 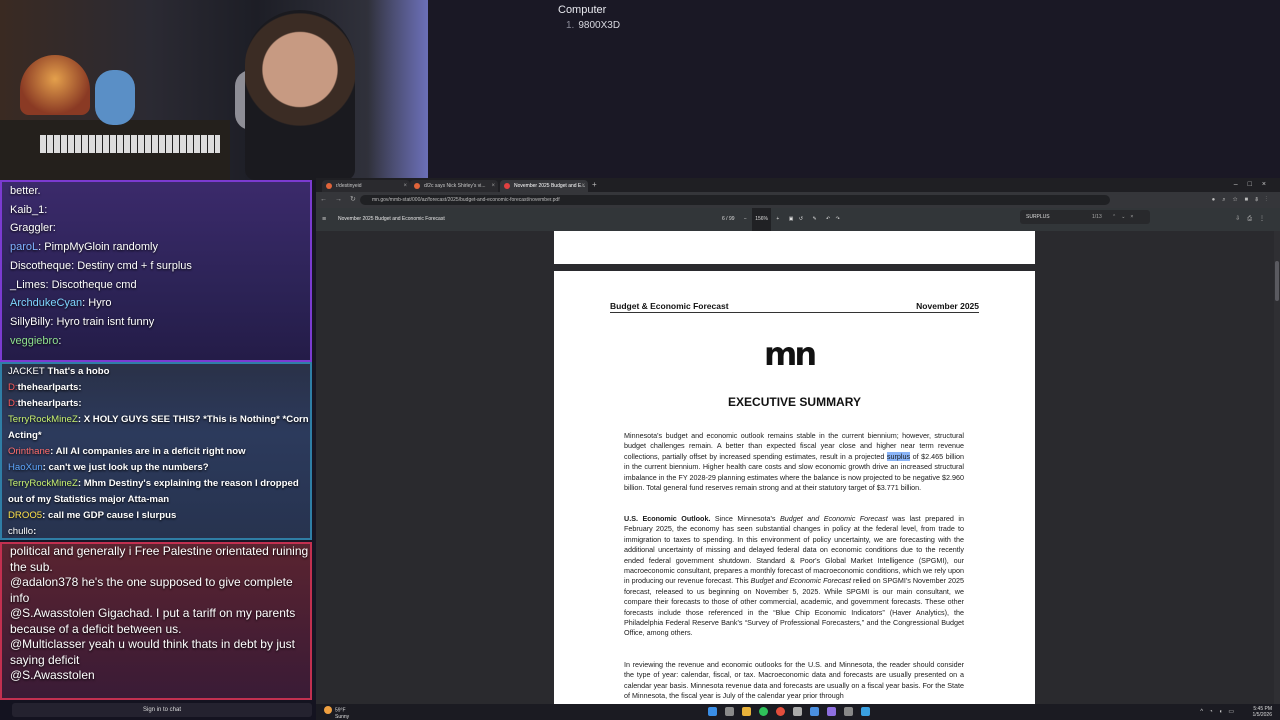 I want to click on chat-footer: Sign in to chat, so click(x=158, y=710).